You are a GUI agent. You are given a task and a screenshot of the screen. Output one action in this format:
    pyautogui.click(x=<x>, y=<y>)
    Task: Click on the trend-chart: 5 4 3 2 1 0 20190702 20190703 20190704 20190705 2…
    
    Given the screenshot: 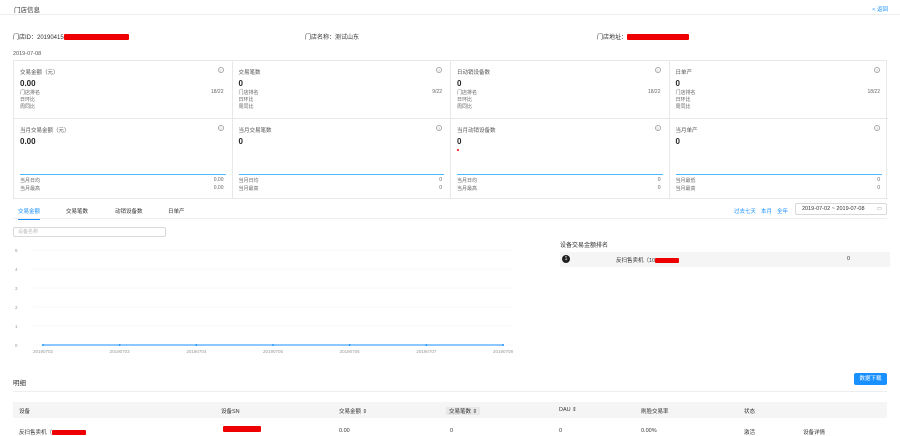 What is the action you would take?
    pyautogui.click(x=264, y=301)
    